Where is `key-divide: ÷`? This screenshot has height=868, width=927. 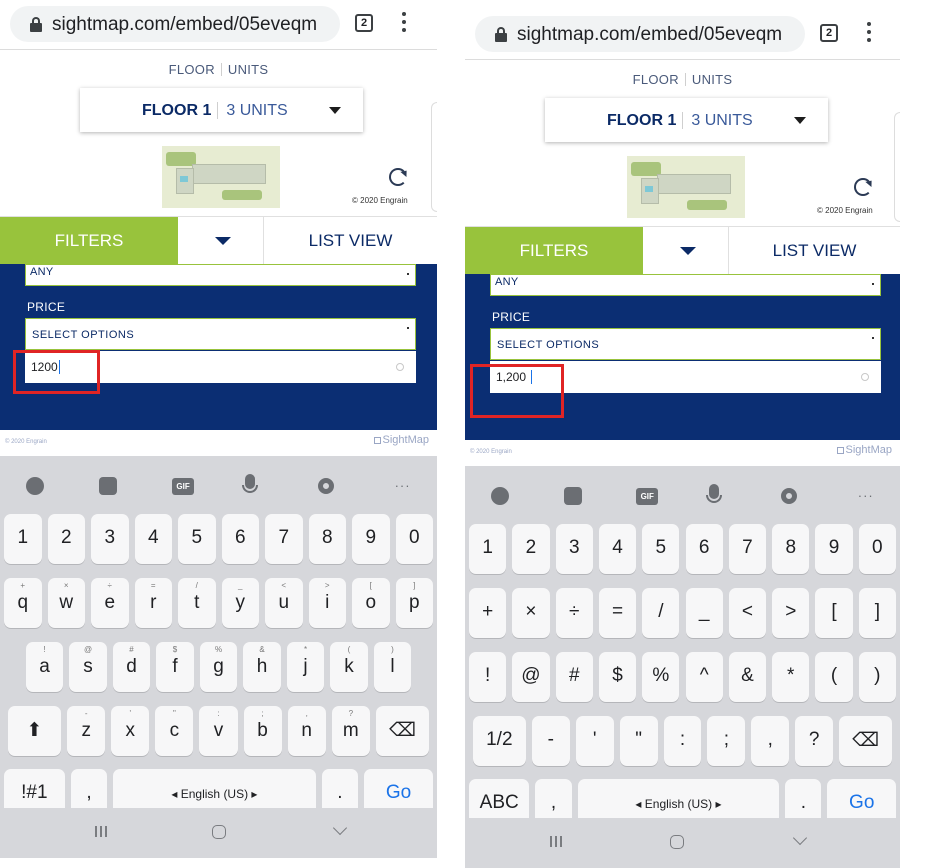
key-divide: ÷ is located at coordinates (574, 613).